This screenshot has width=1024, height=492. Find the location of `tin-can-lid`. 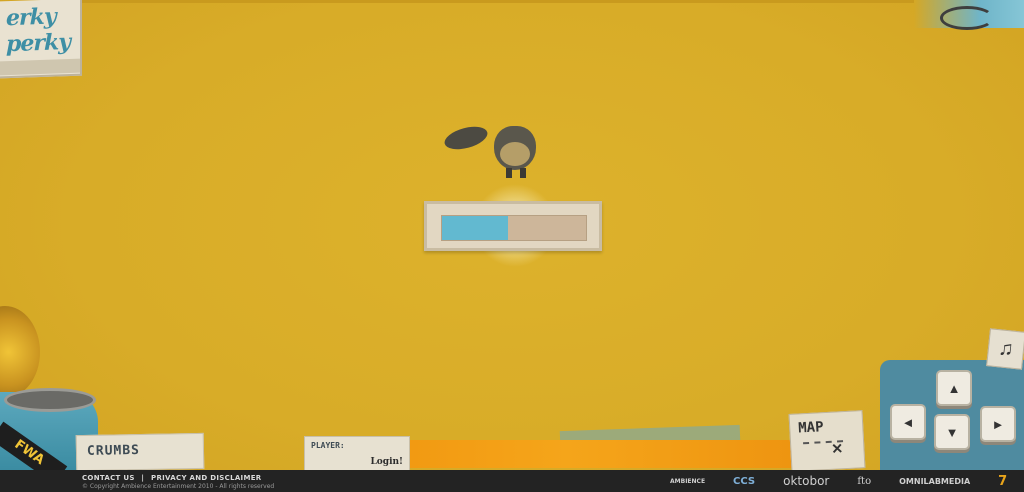

tin-can-lid is located at coordinates (50, 400).